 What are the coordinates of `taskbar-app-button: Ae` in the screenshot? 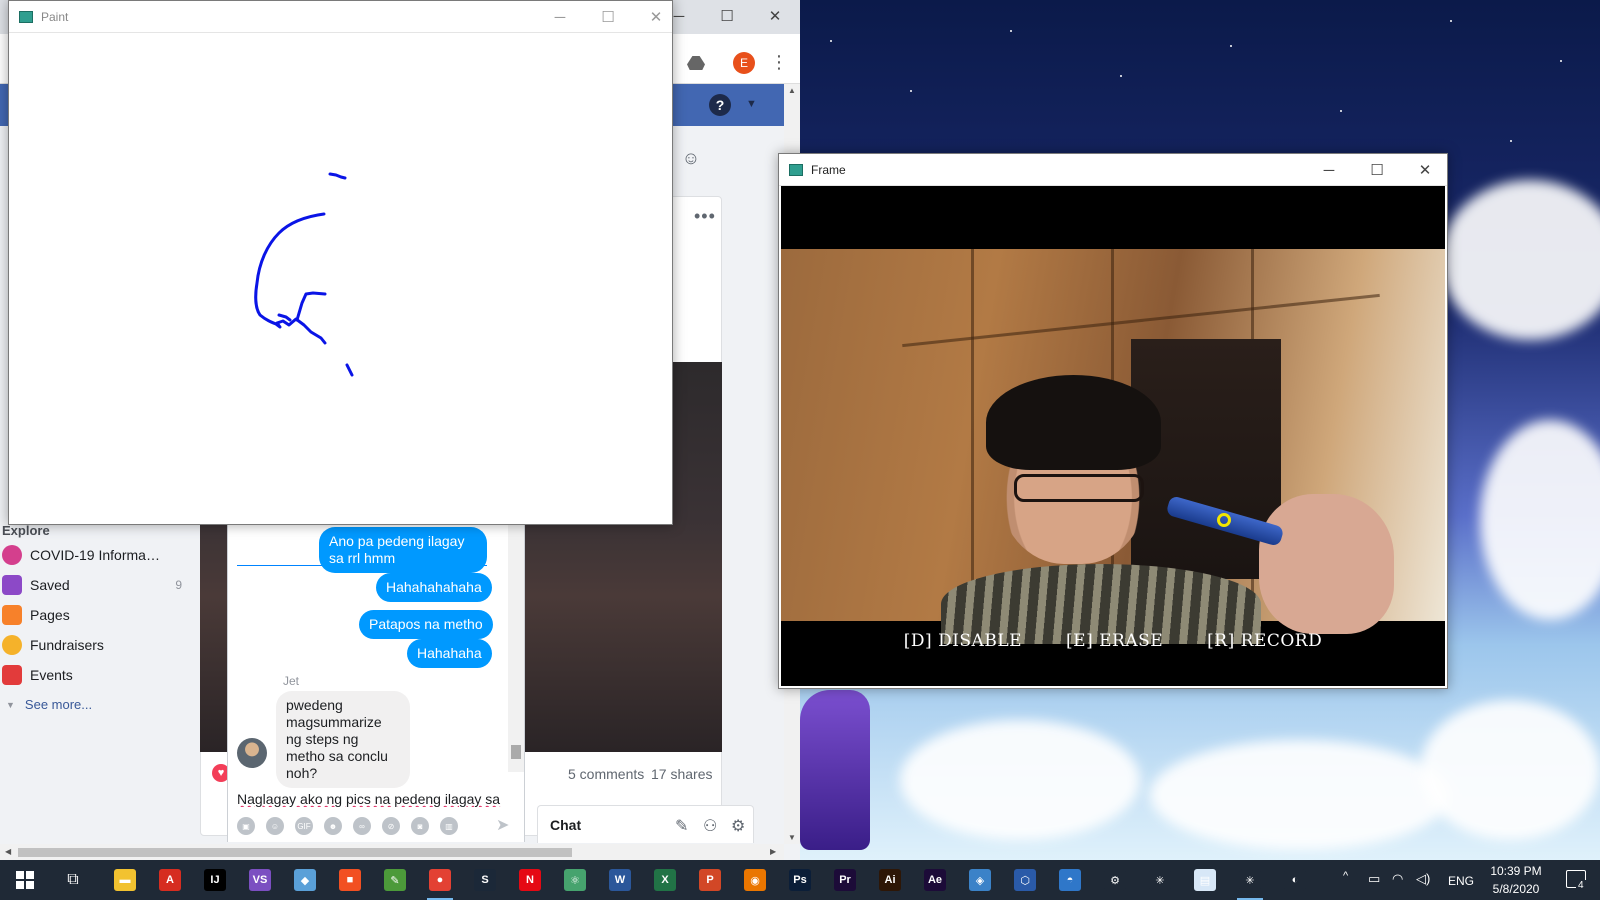 It's located at (935, 880).